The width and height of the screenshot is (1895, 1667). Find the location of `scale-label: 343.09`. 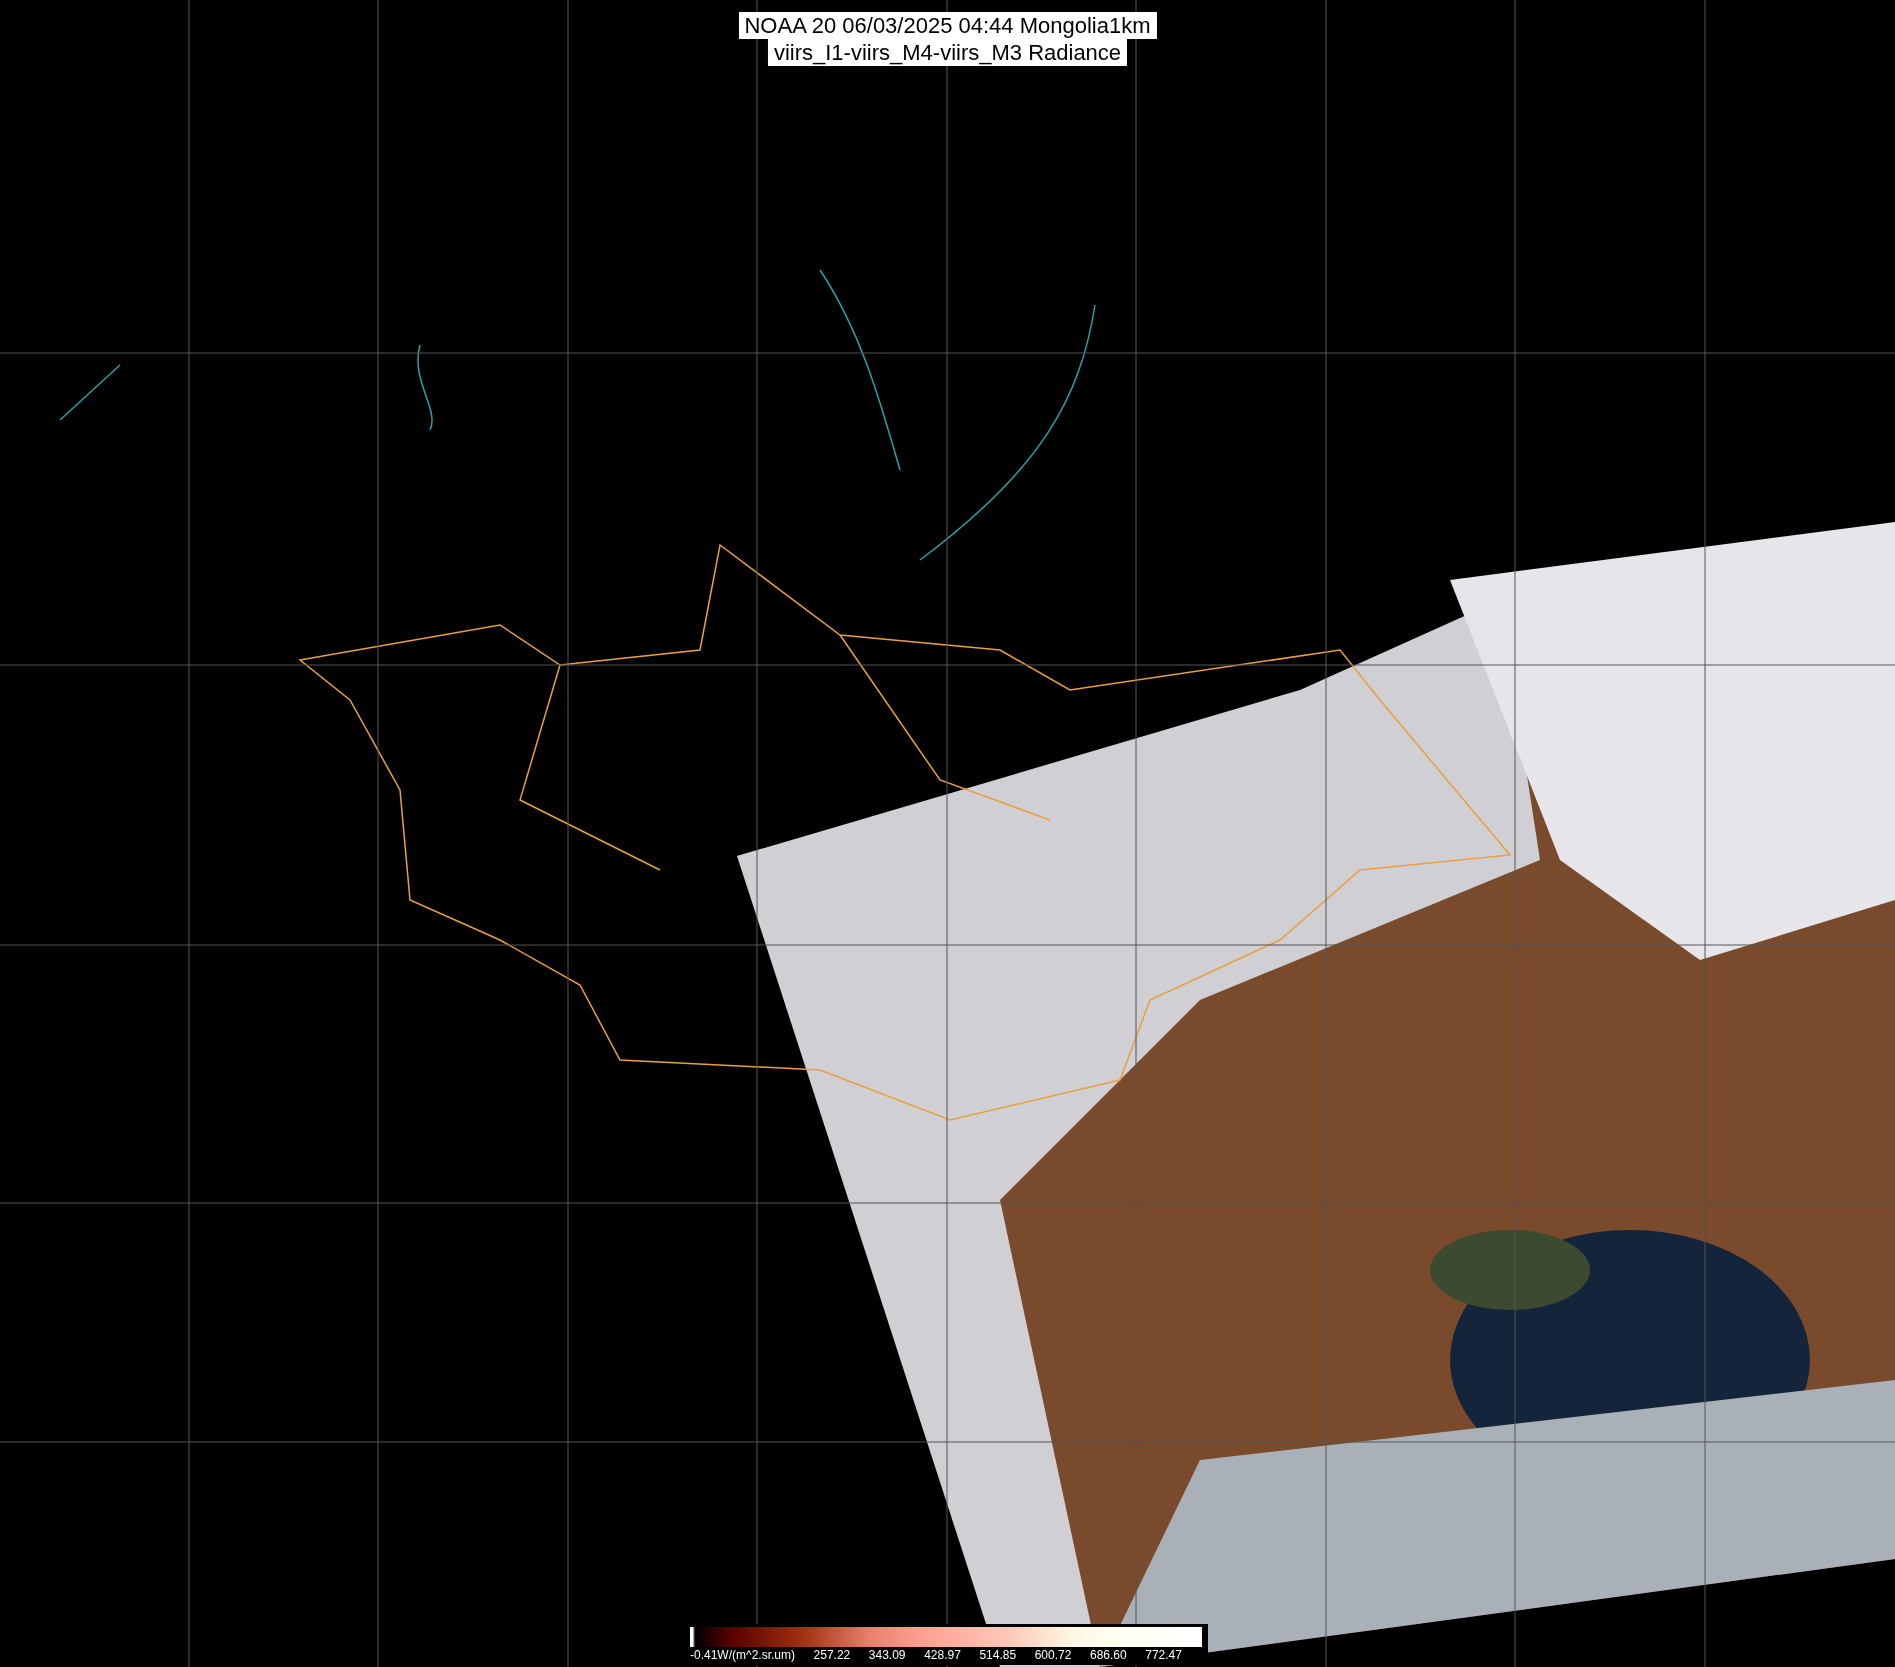

scale-label: 343.09 is located at coordinates (887, 1655).